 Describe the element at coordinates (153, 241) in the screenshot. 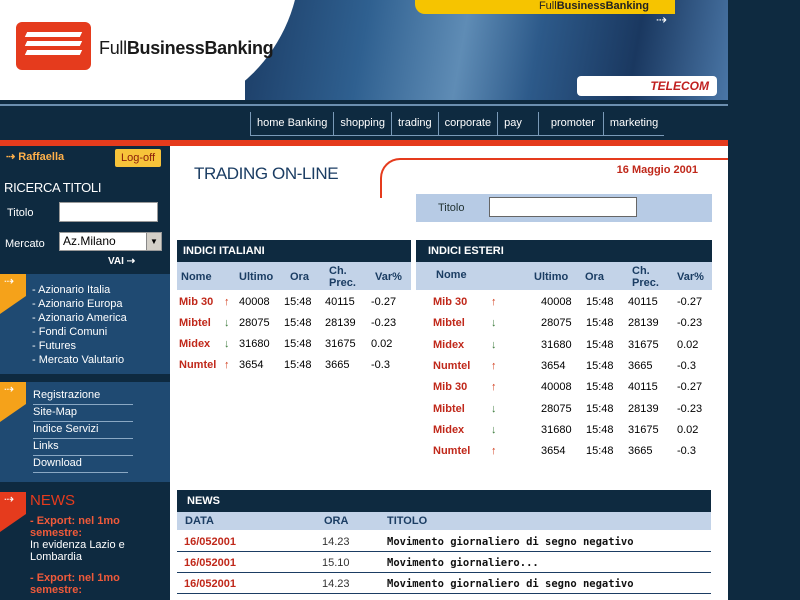

I see `chevron-down-icon: ▼` at that location.